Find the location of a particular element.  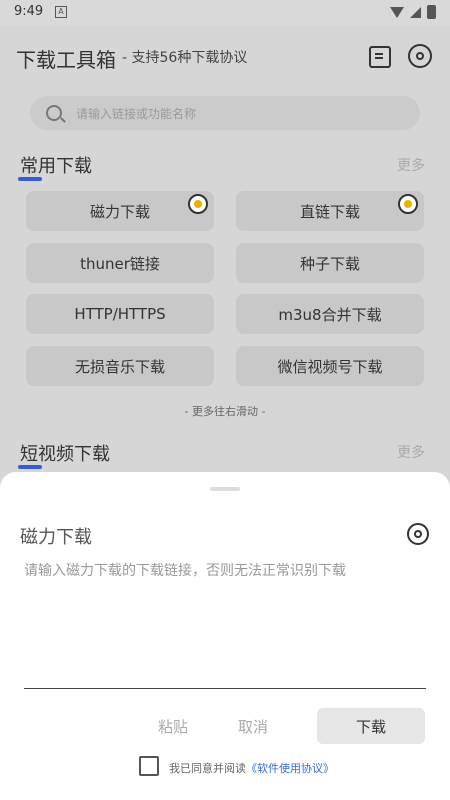

notes-icon is located at coordinates (380, 57).